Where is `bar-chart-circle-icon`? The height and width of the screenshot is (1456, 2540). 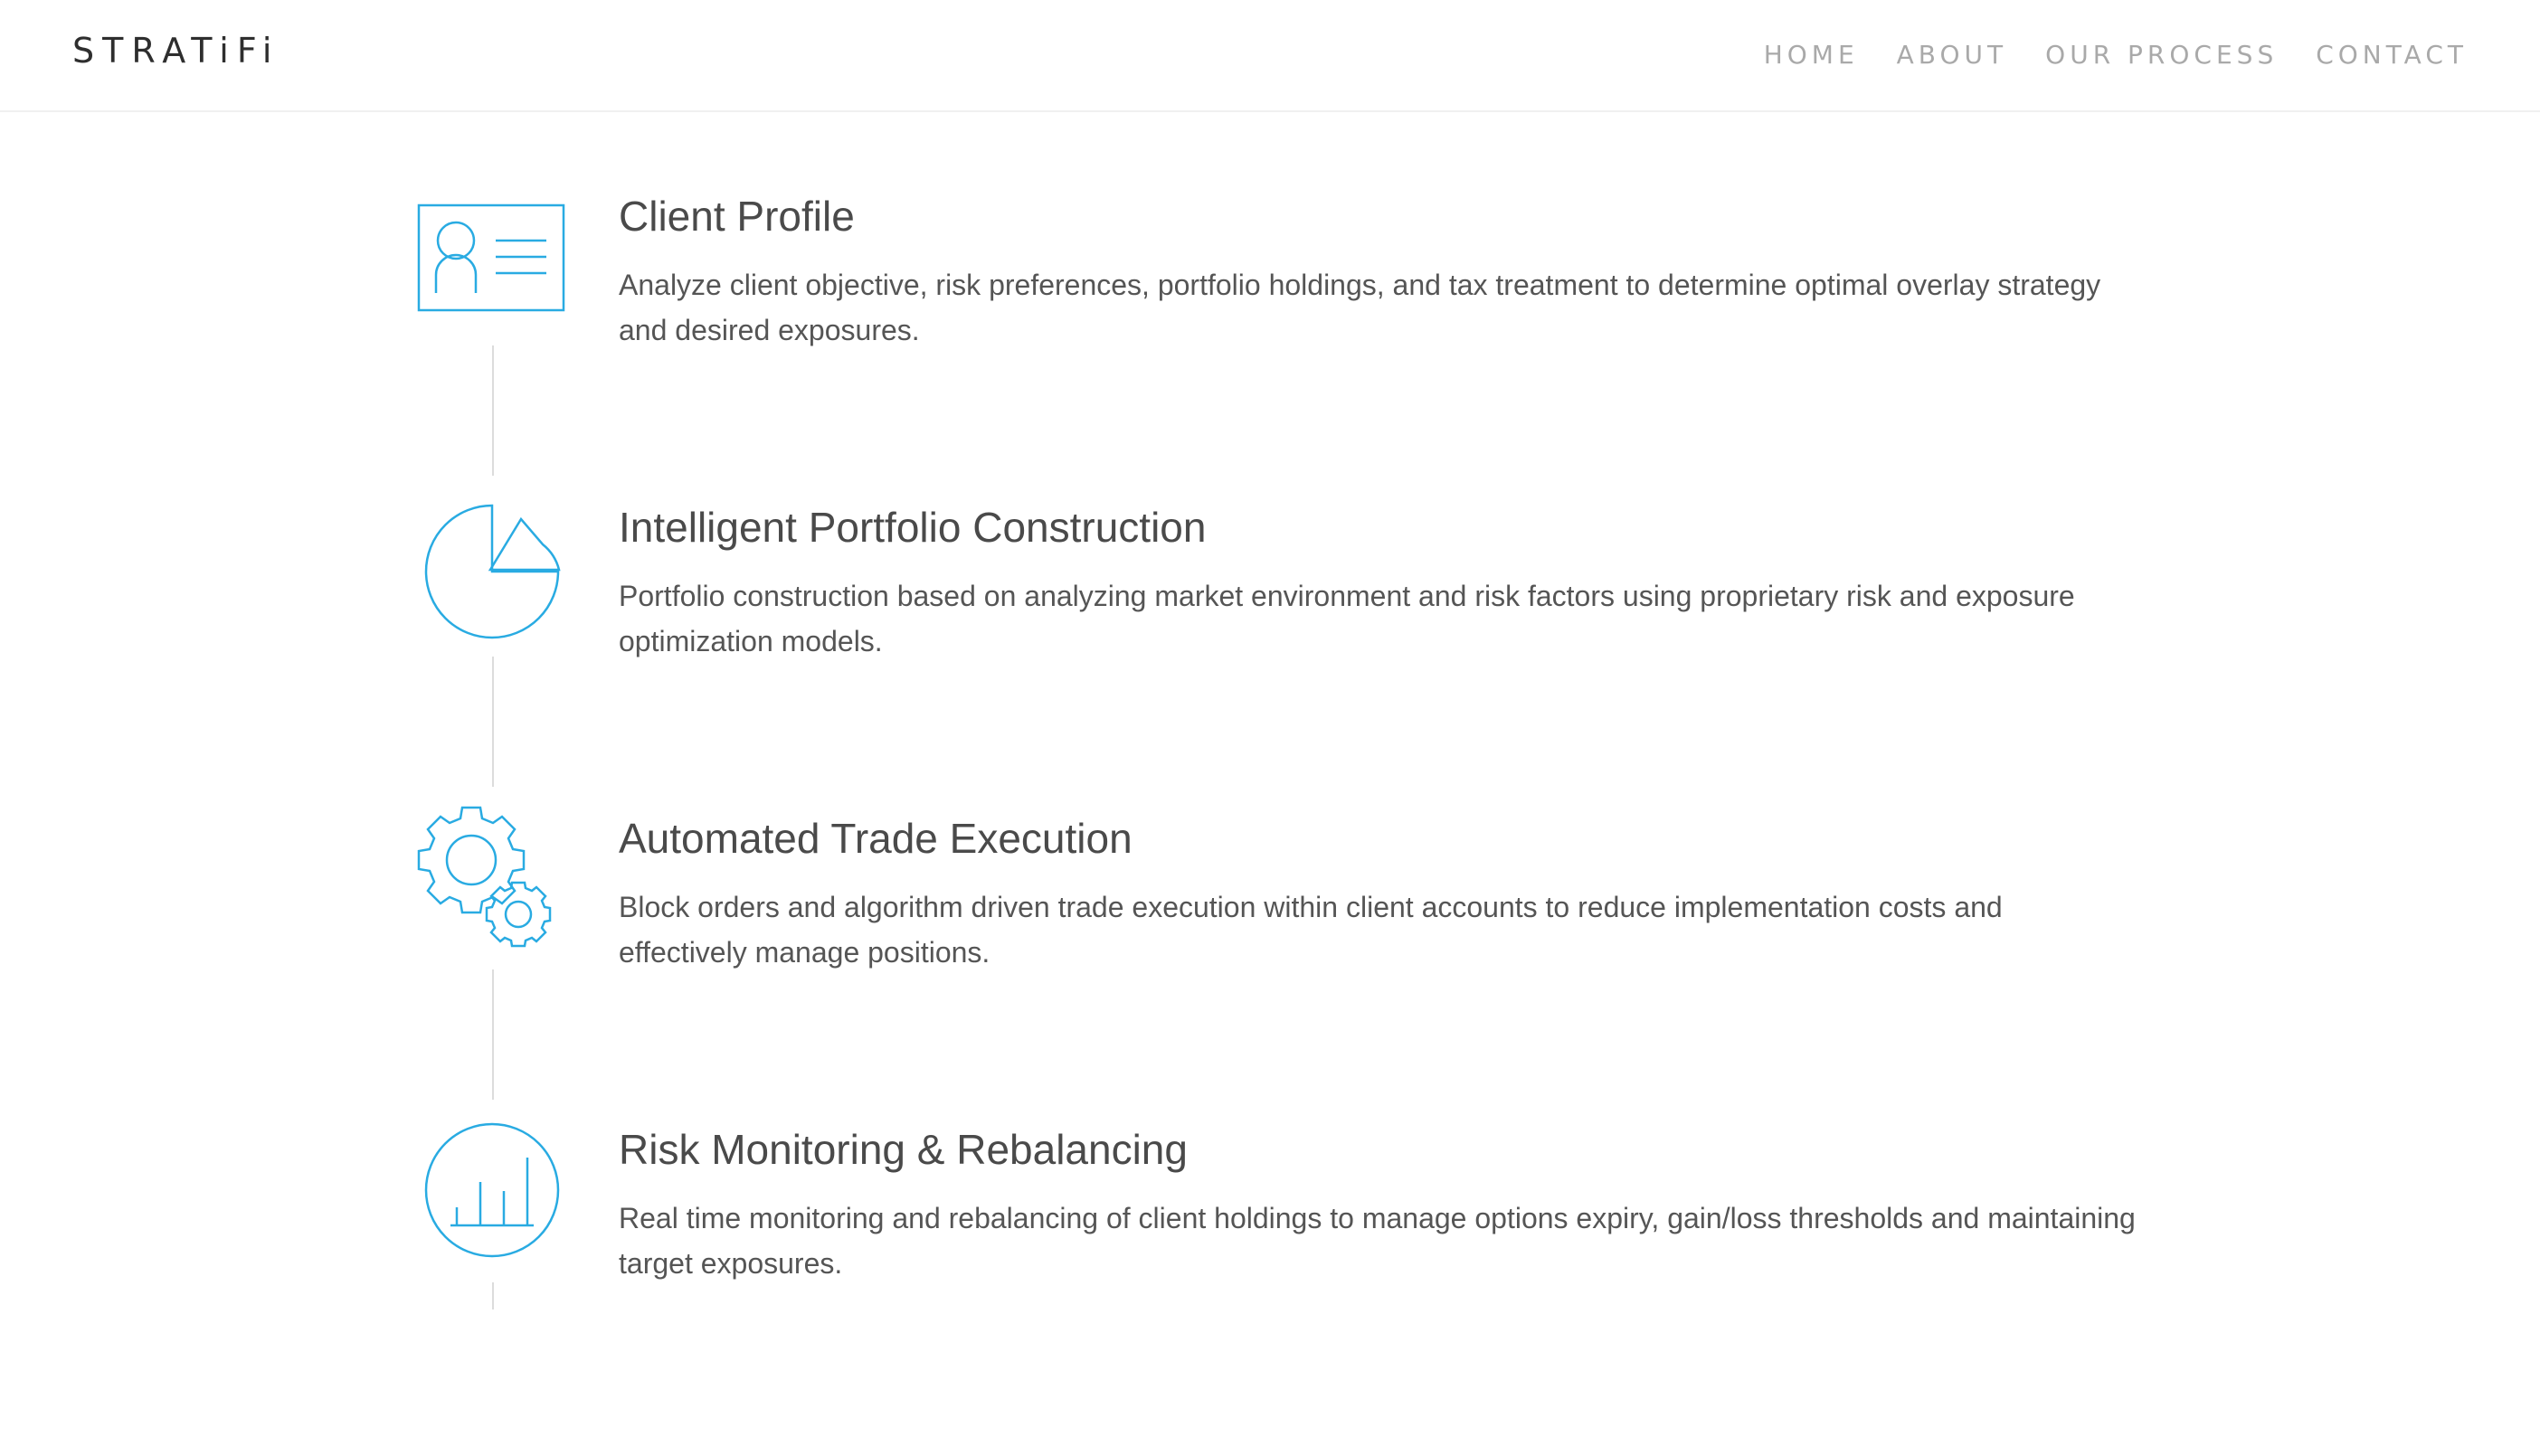
bar-chart-circle-icon is located at coordinates (493, 1191).